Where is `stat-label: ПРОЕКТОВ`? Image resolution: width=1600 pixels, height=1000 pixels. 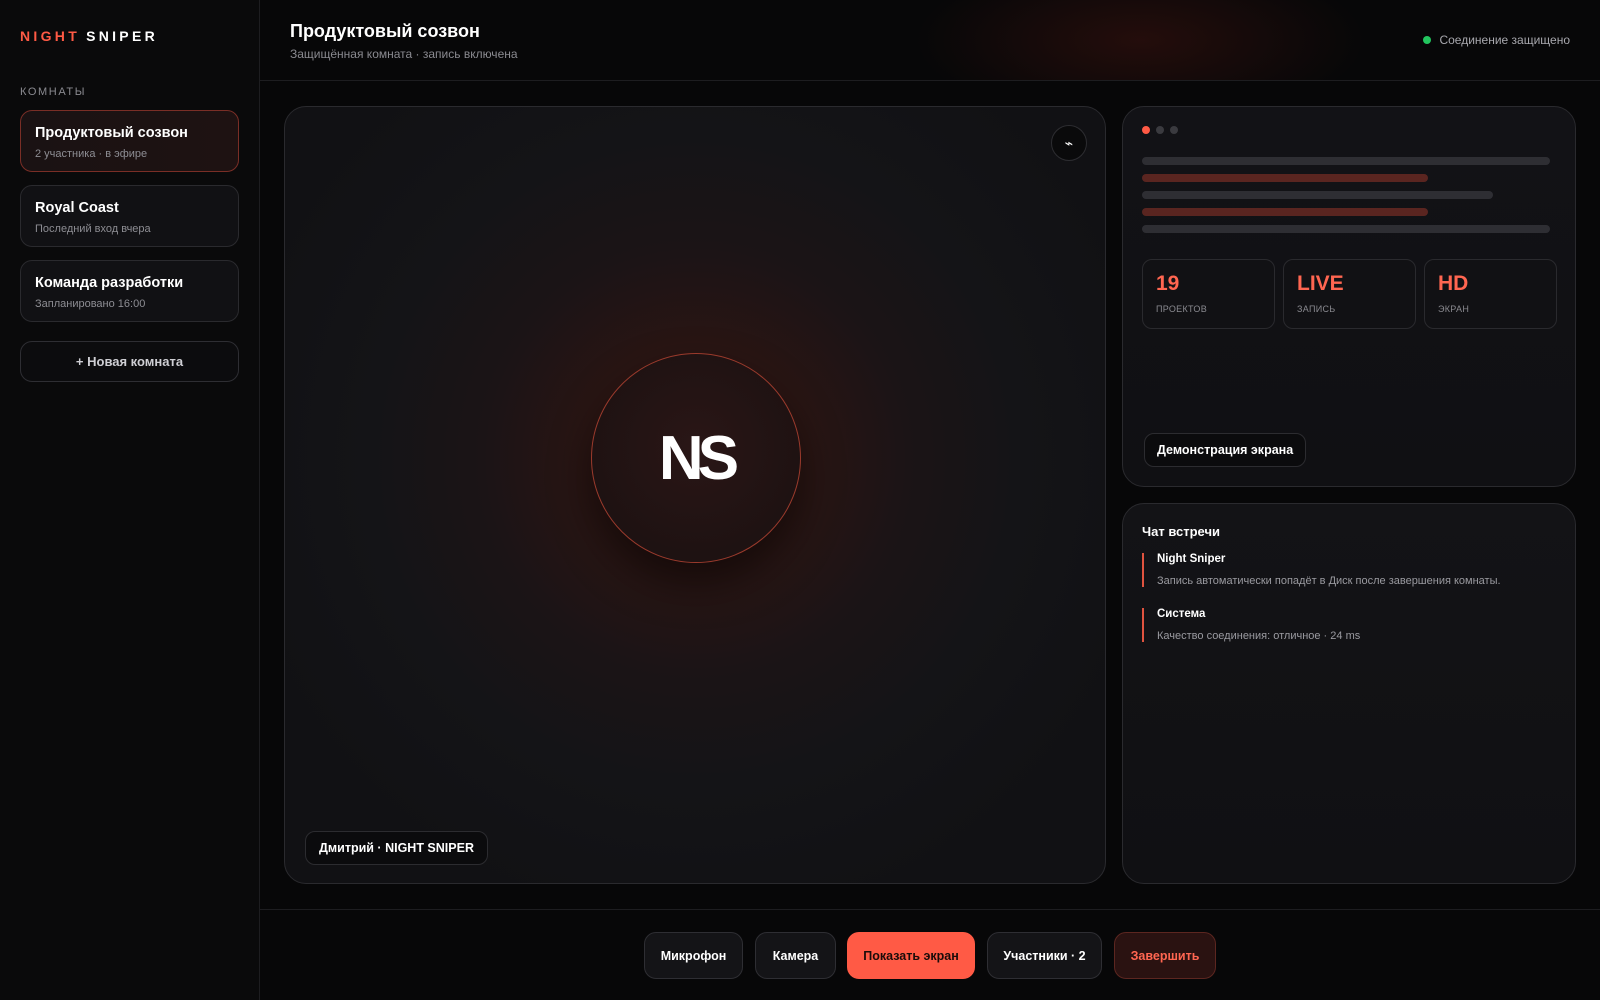
stat-label: ПРОЕКТОВ is located at coordinates (1182, 309).